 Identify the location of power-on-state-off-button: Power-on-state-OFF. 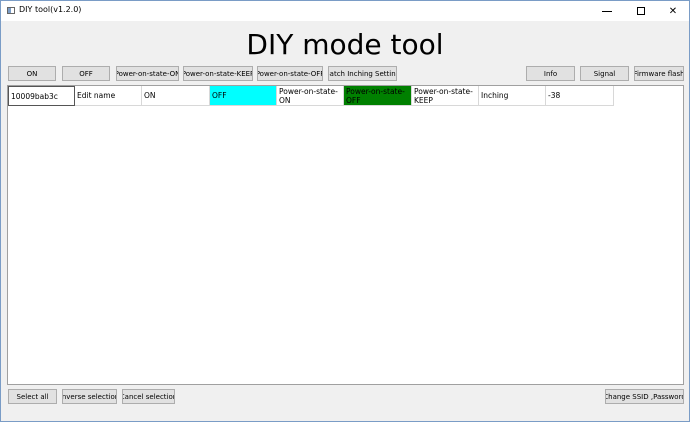
(290, 73).